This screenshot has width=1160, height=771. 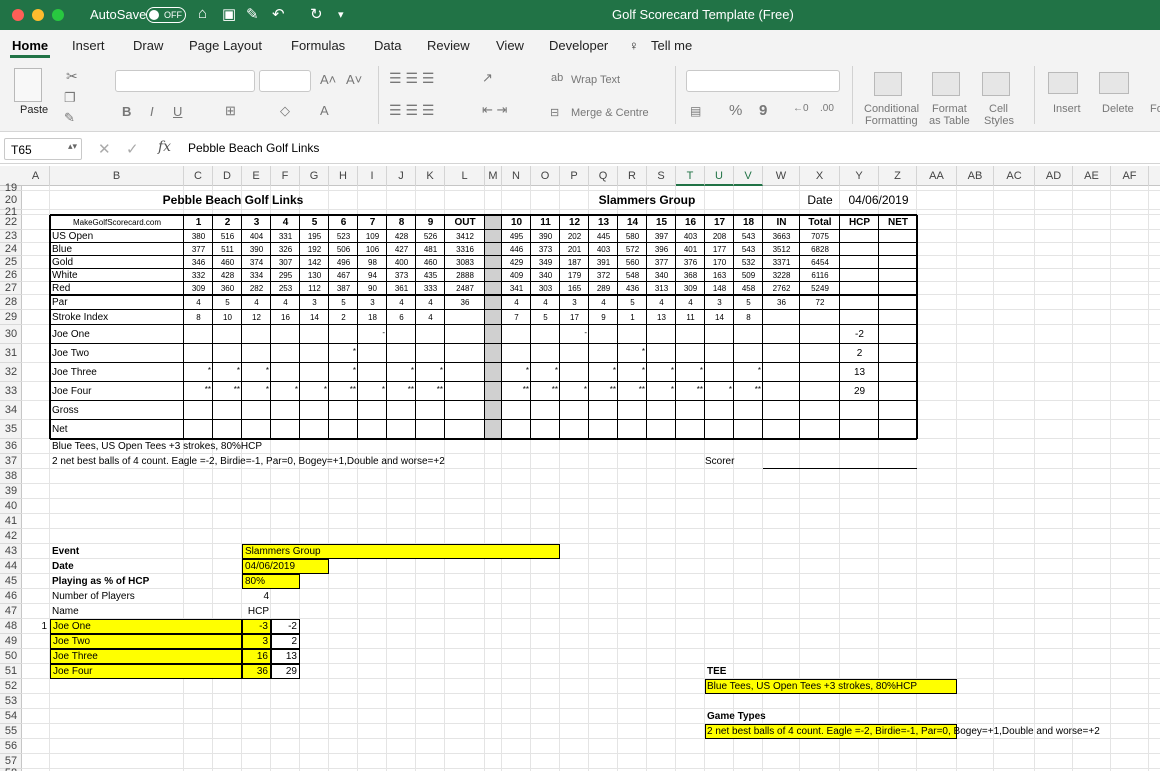 What do you see at coordinates (11, 334) in the screenshot?
I see `row-header: 30` at bounding box center [11, 334].